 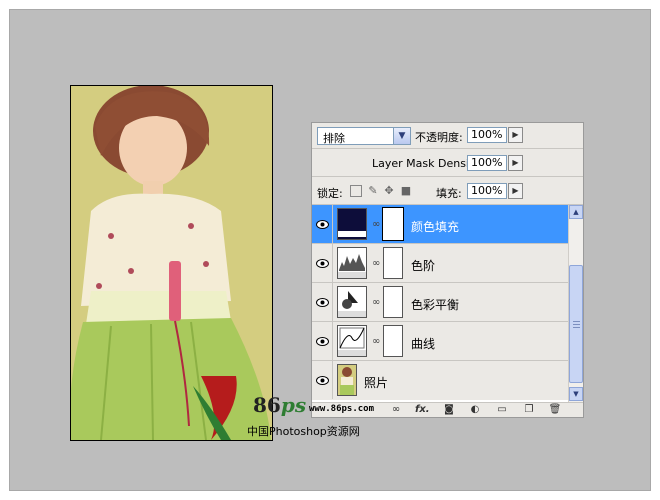 What do you see at coordinates (376, 383) in the screenshot?
I see `layer-name: 照片` at bounding box center [376, 383].